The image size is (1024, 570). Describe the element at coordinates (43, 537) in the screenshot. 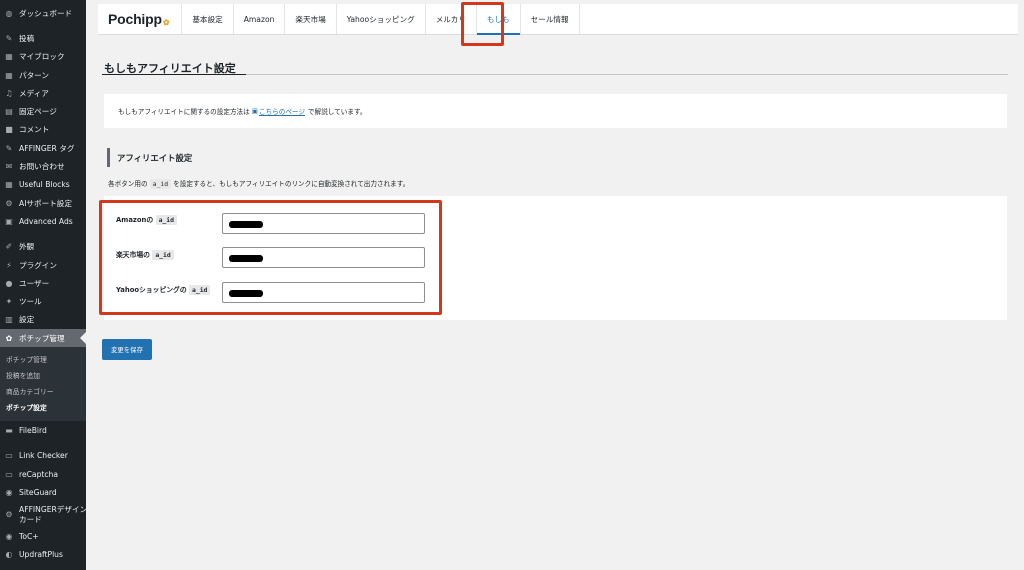

I see `sidebar-item: ◉ ToC+` at that location.